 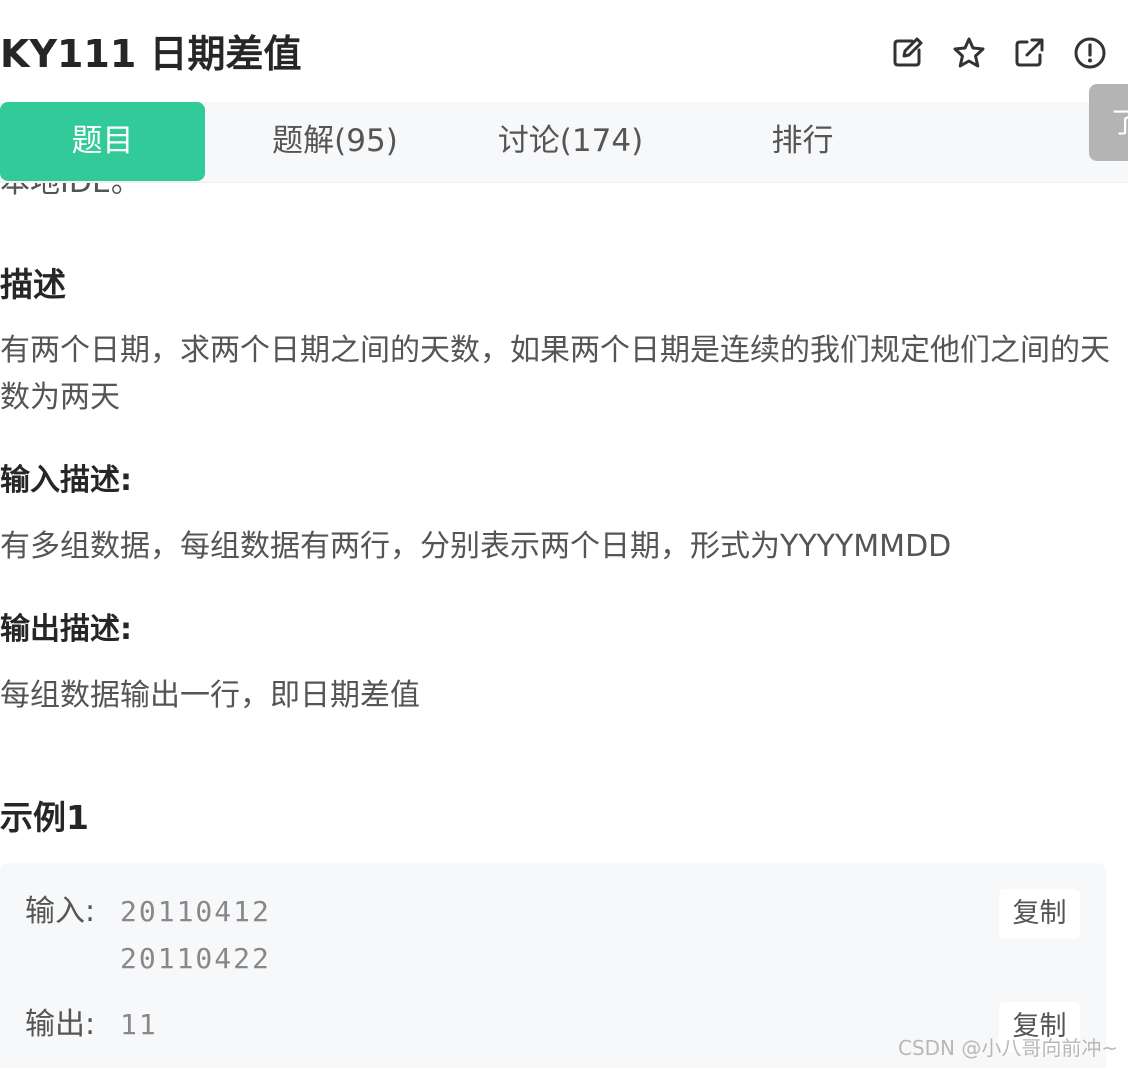 What do you see at coordinates (570, 141) in the screenshot?
I see `tab-discussion: 讨论(174)` at bounding box center [570, 141].